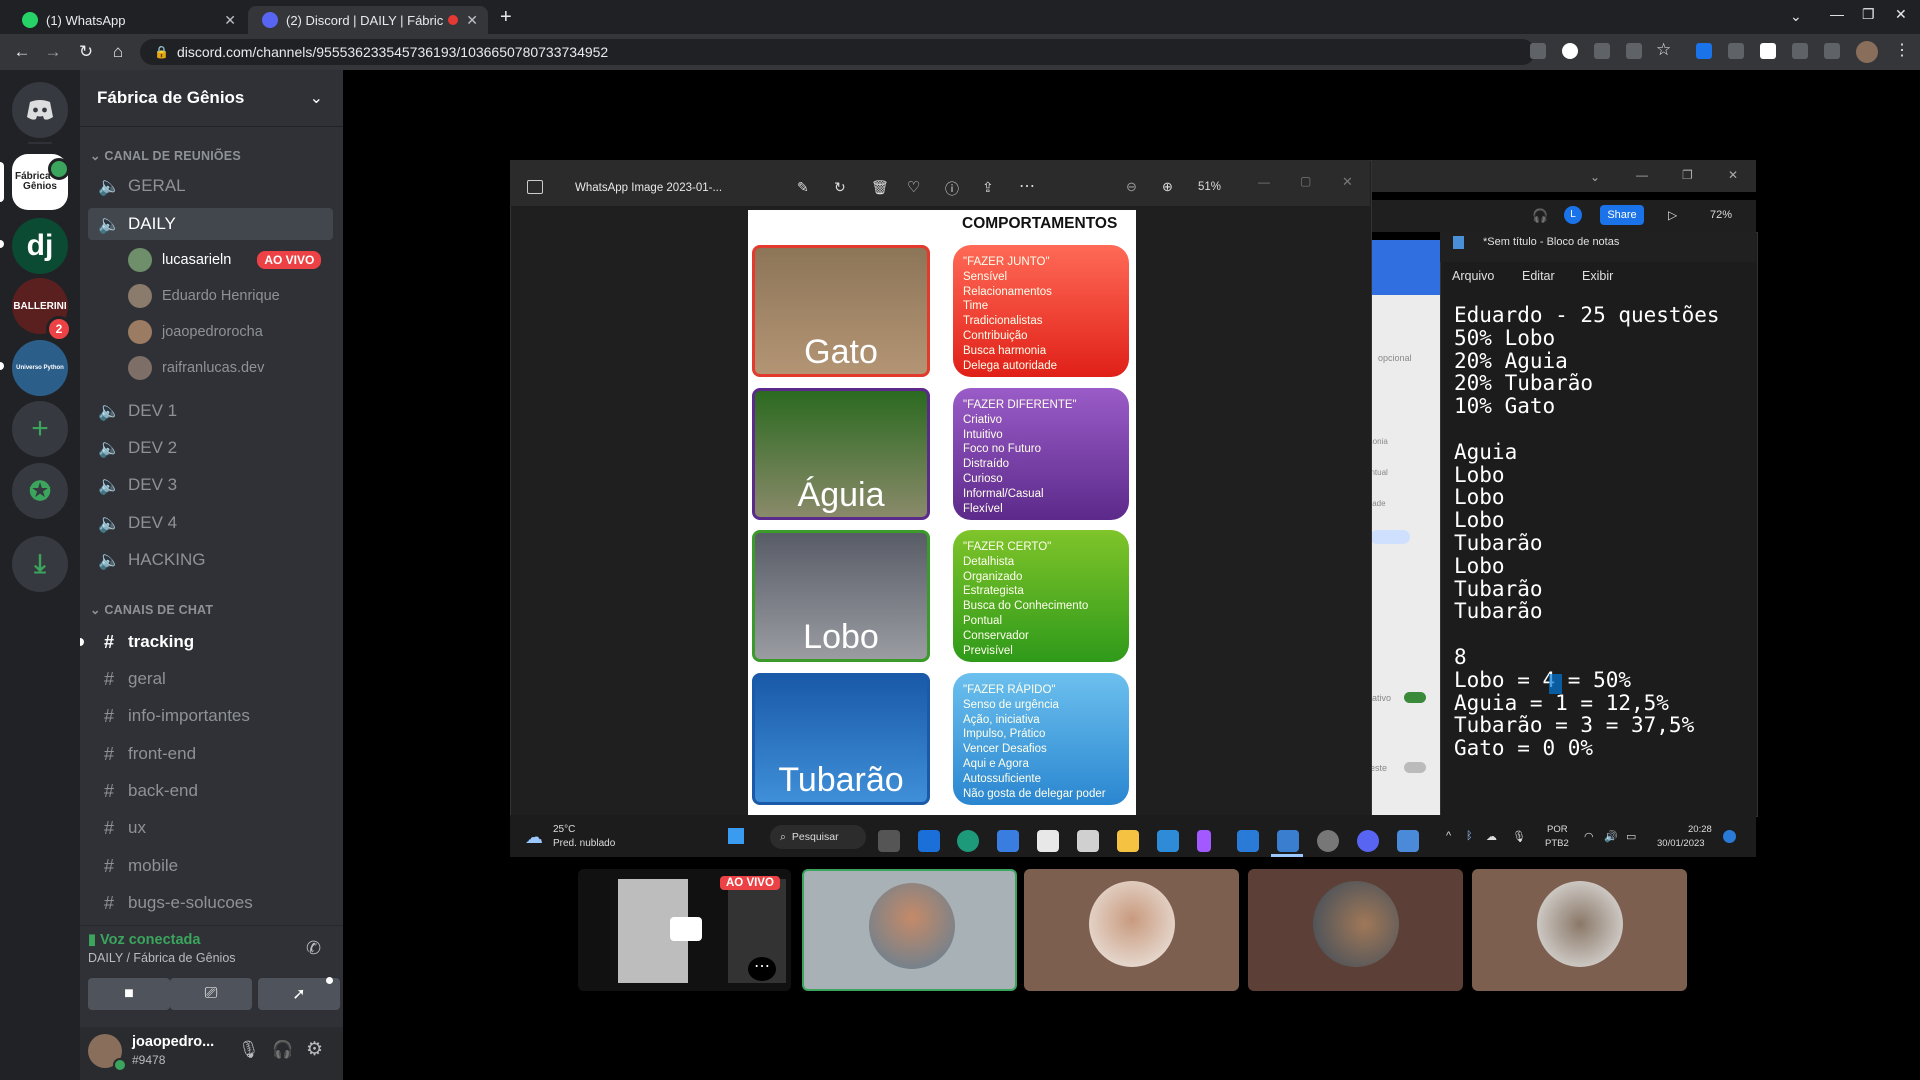  What do you see at coordinates (195, 332) in the screenshot?
I see `voice-user: joaopedrorocha` at bounding box center [195, 332].